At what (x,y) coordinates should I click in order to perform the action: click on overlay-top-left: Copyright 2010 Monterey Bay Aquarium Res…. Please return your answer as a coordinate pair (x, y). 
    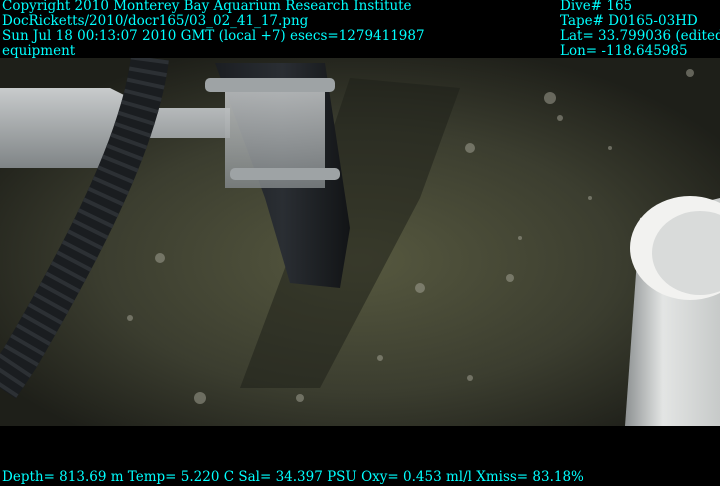
    Looking at the image, I should click on (213, 29).